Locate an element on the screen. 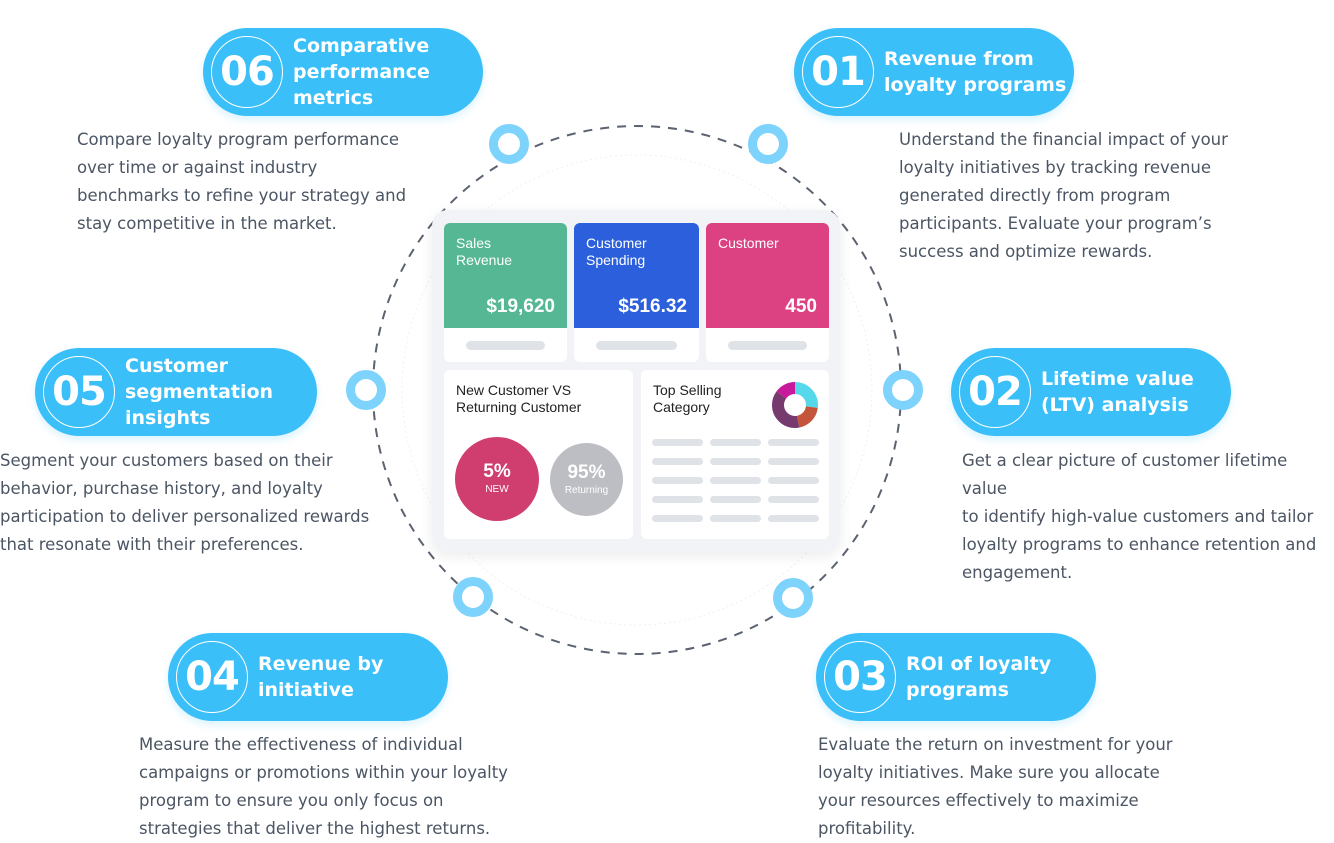 The height and width of the screenshot is (843, 1334). panel-title: Top Selling Category is located at coordinates (687, 398).